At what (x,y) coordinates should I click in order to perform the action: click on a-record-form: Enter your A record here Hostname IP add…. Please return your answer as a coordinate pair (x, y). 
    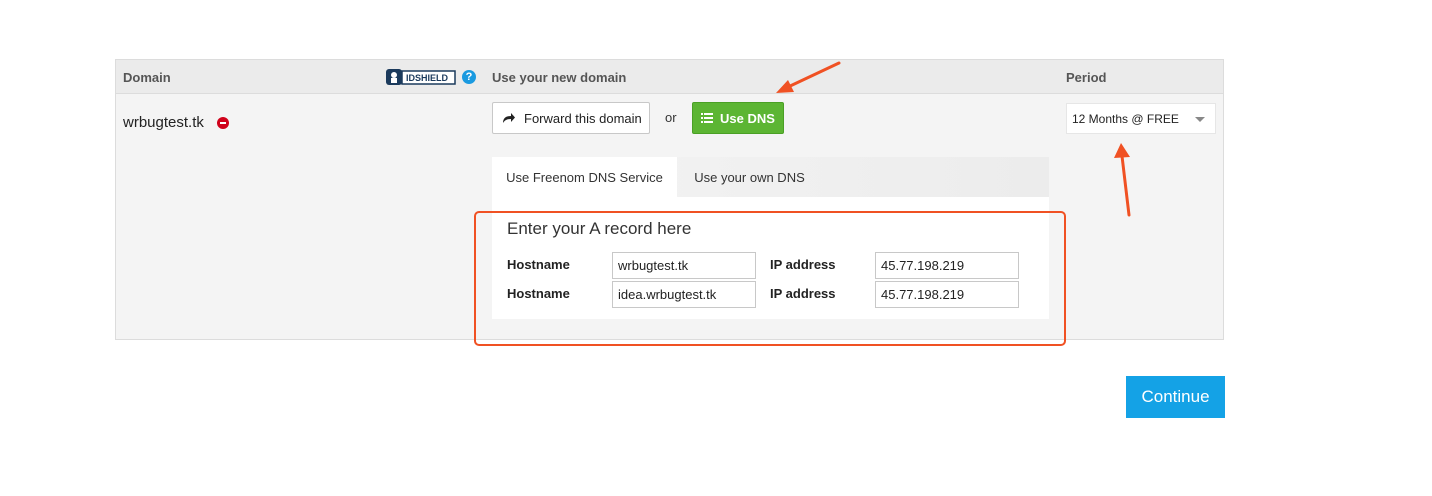
    Looking at the image, I should click on (770, 258).